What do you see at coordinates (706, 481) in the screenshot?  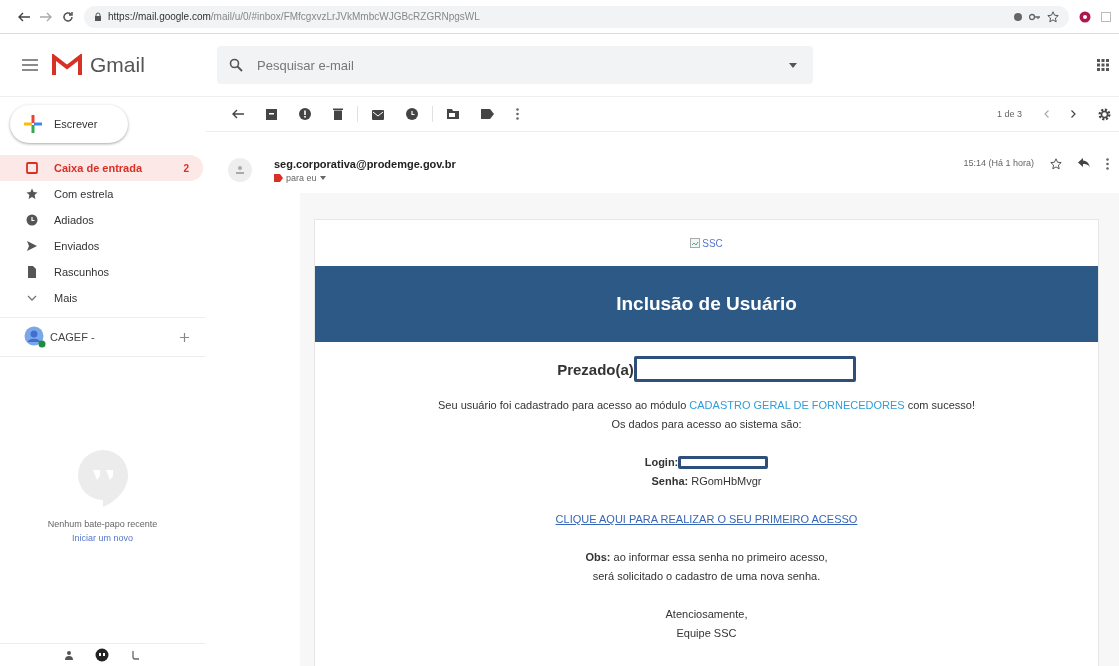 I see `password-text: Senha: RGomHbMvgr` at bounding box center [706, 481].